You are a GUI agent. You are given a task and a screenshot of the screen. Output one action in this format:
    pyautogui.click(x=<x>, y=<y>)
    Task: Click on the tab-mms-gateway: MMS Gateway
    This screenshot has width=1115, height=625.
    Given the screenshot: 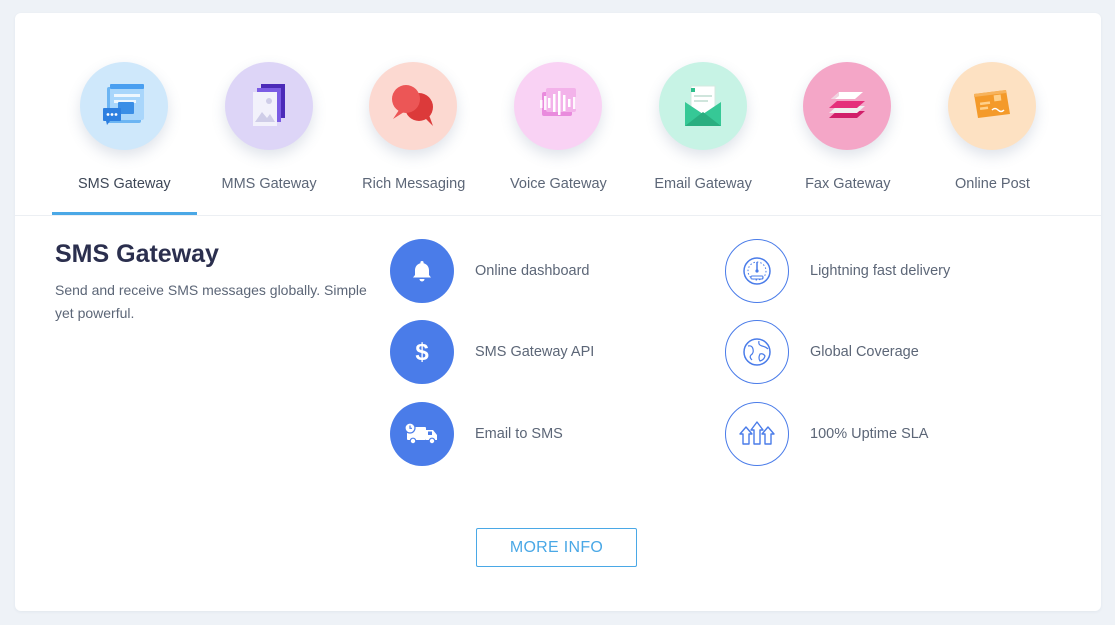 What is the action you would take?
    pyautogui.click(x=269, y=114)
    